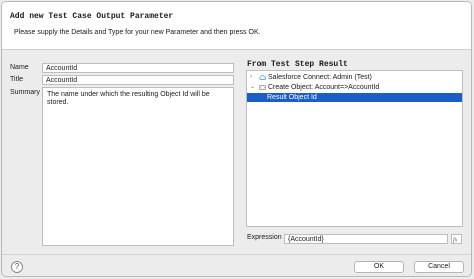 This screenshot has width=474, height=279. I want to click on tree-item-salesforce-connect: › Salesforce Connect: Admin (Test), so click(354, 77).